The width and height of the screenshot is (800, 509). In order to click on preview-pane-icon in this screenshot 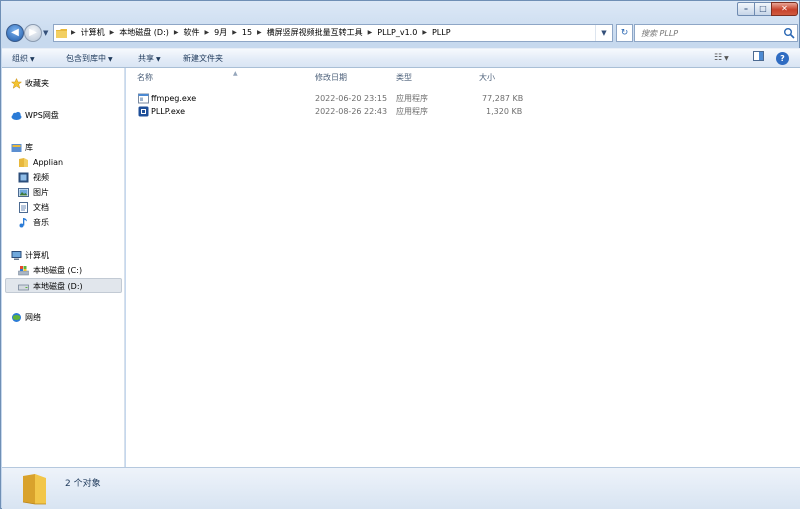, I will do `click(758, 56)`.